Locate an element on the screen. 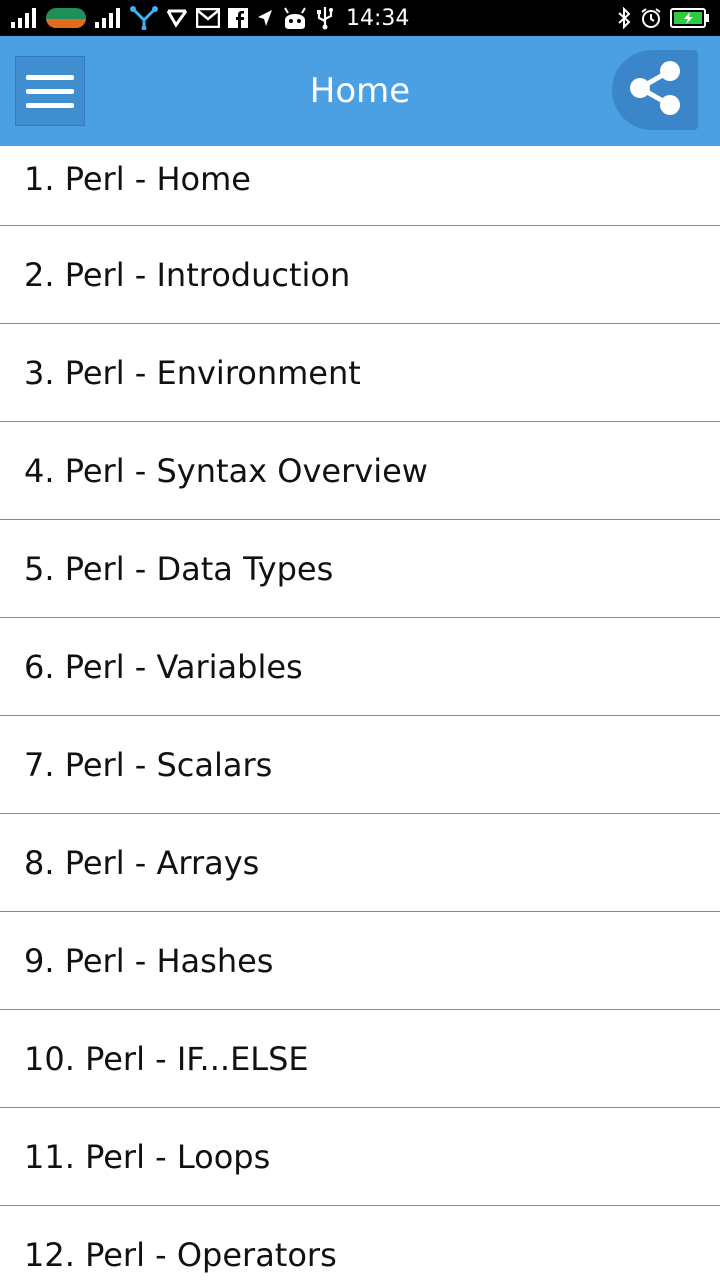 This screenshot has width=720, height=1280. list-item-label: 10. Perl - IF...ELSE is located at coordinates (166, 1058).